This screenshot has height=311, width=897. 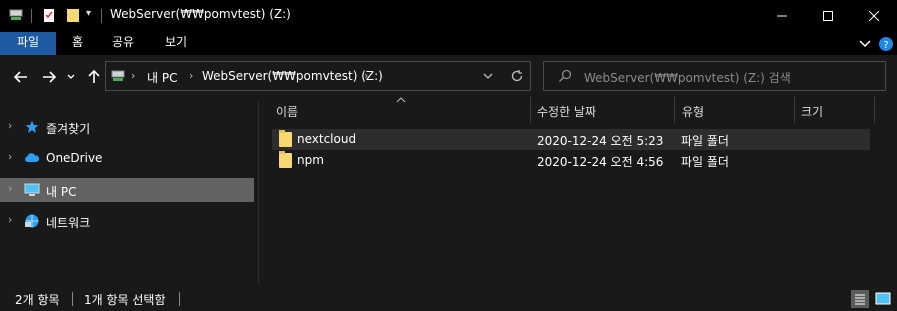 I want to click on minimize-icon, so click(x=782, y=16).